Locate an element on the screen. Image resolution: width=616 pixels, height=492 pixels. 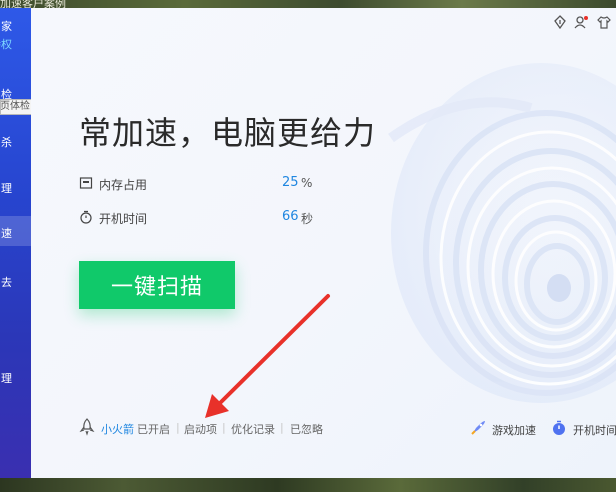
memory-label: 内存占用 is located at coordinates (123, 185).